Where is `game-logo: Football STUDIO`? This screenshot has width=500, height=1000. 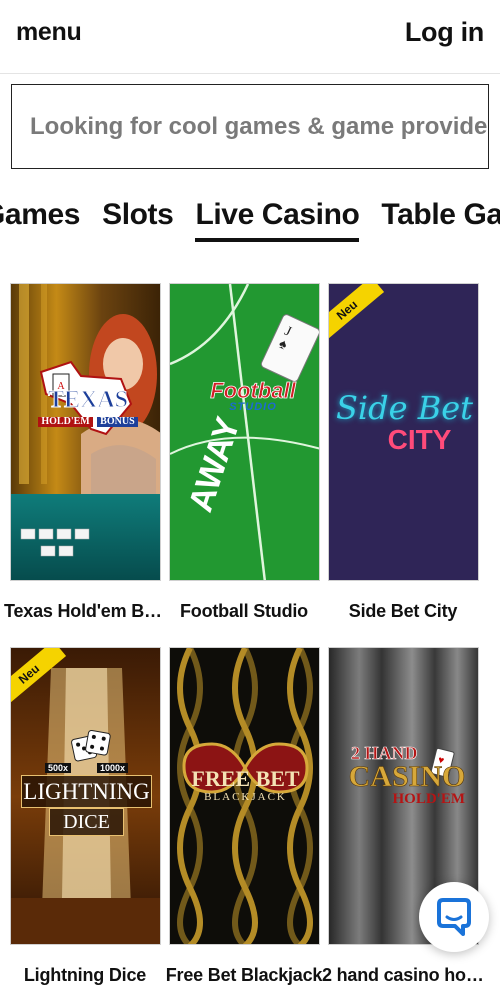 game-logo: Football STUDIO is located at coordinates (253, 395).